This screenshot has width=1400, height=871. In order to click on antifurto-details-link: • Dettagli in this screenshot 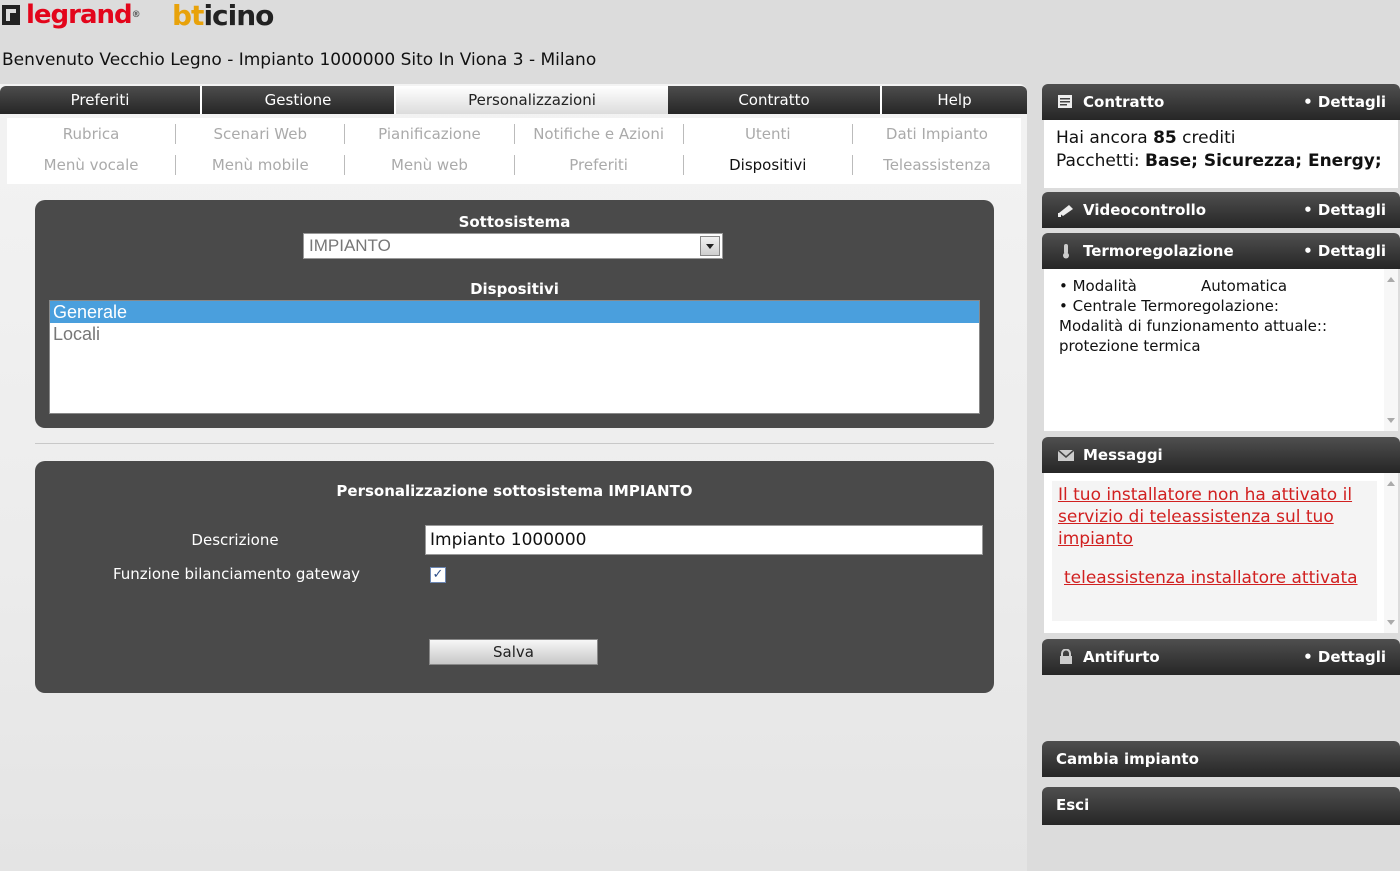, I will do `click(1344, 657)`.